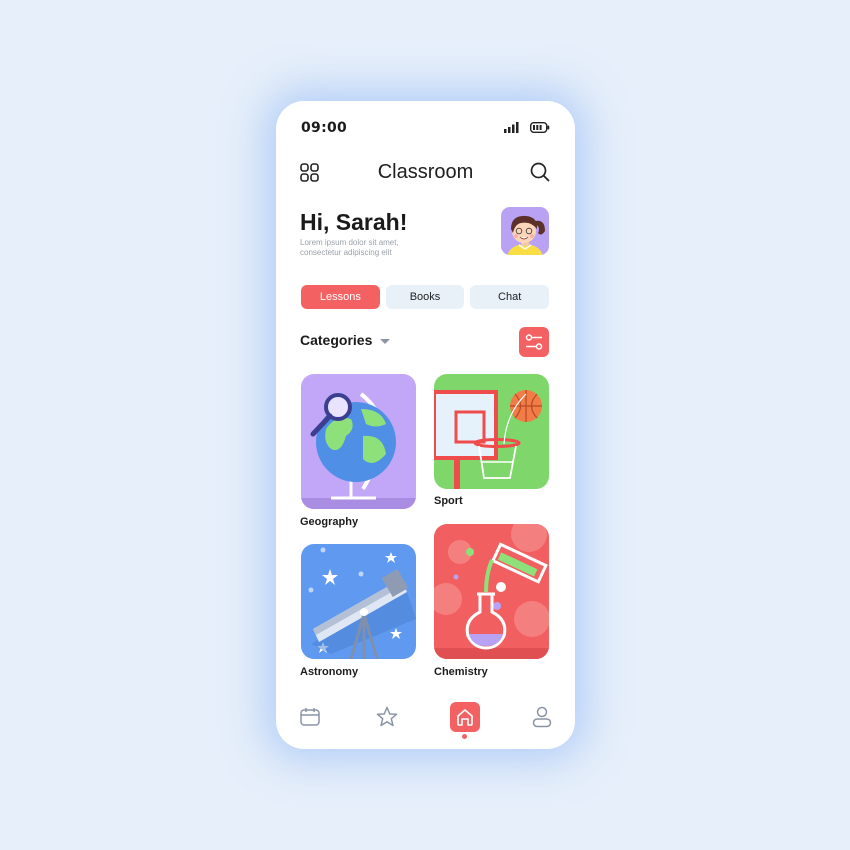 This screenshot has height=850, width=850. What do you see at coordinates (540, 127) in the screenshot?
I see `battery-icon` at bounding box center [540, 127].